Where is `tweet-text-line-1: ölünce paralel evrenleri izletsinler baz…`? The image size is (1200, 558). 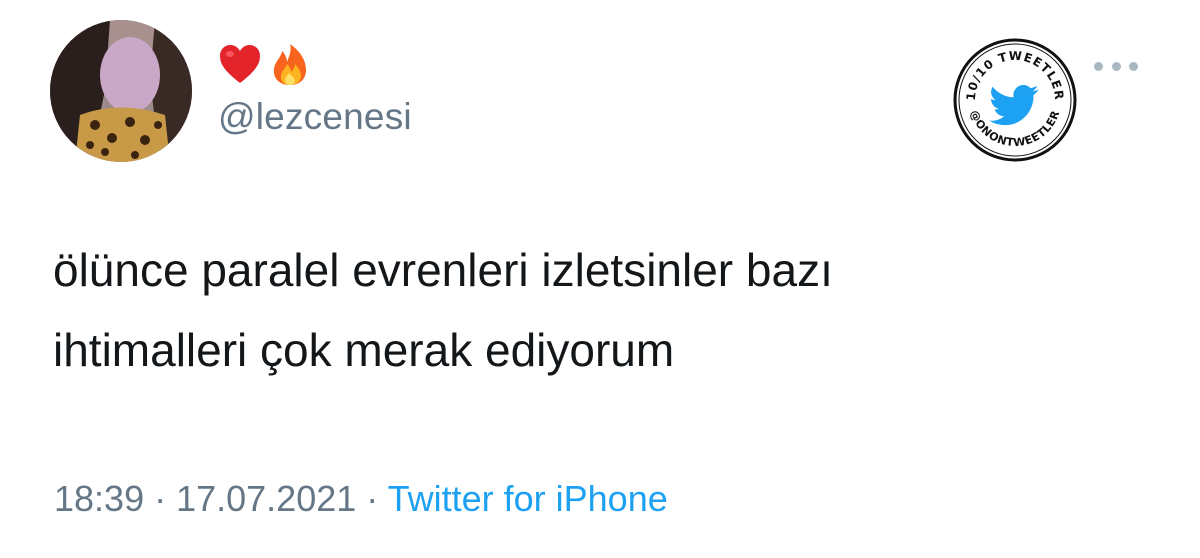 tweet-text-line-1: ölünce paralel evrenleri izletsinler baz… is located at coordinates (443, 270).